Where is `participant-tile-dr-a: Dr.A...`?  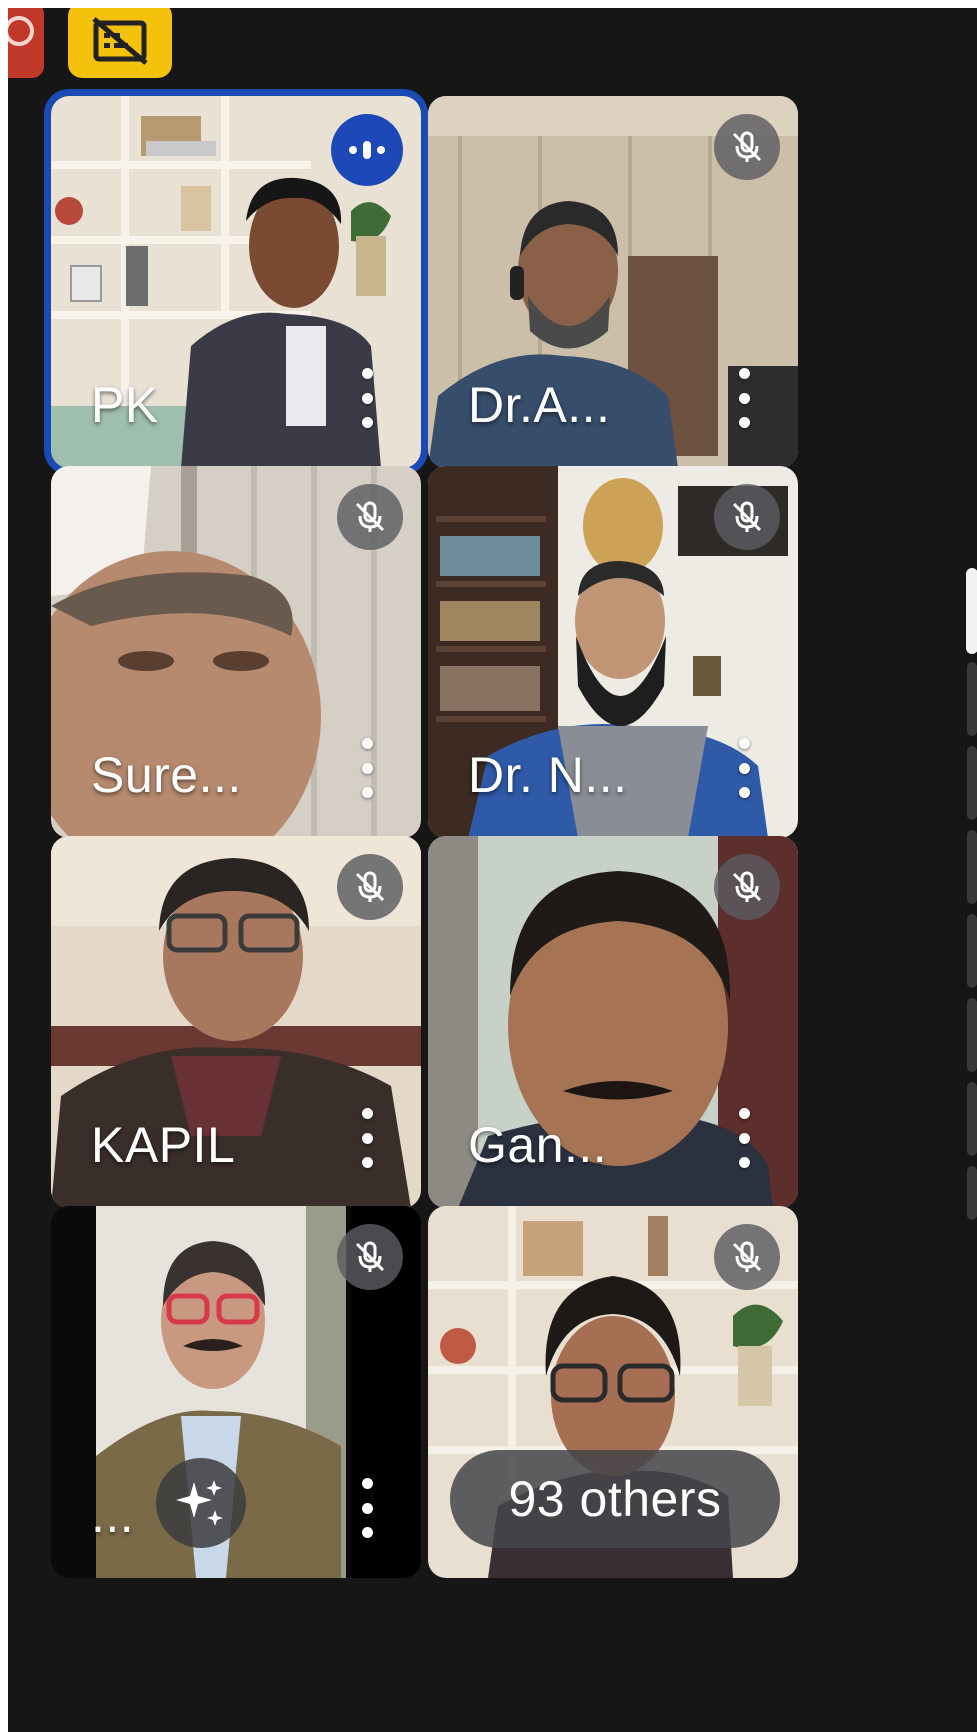 participant-tile-dr-a: Dr.A... is located at coordinates (613, 282).